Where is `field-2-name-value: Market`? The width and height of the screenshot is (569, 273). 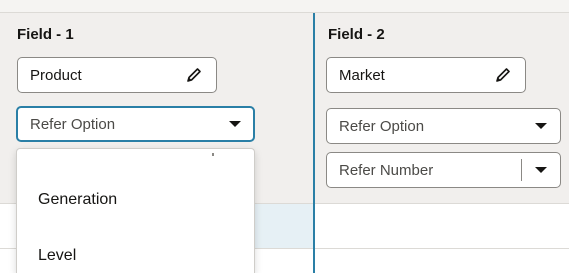
field-2-name-value: Market is located at coordinates (362, 75).